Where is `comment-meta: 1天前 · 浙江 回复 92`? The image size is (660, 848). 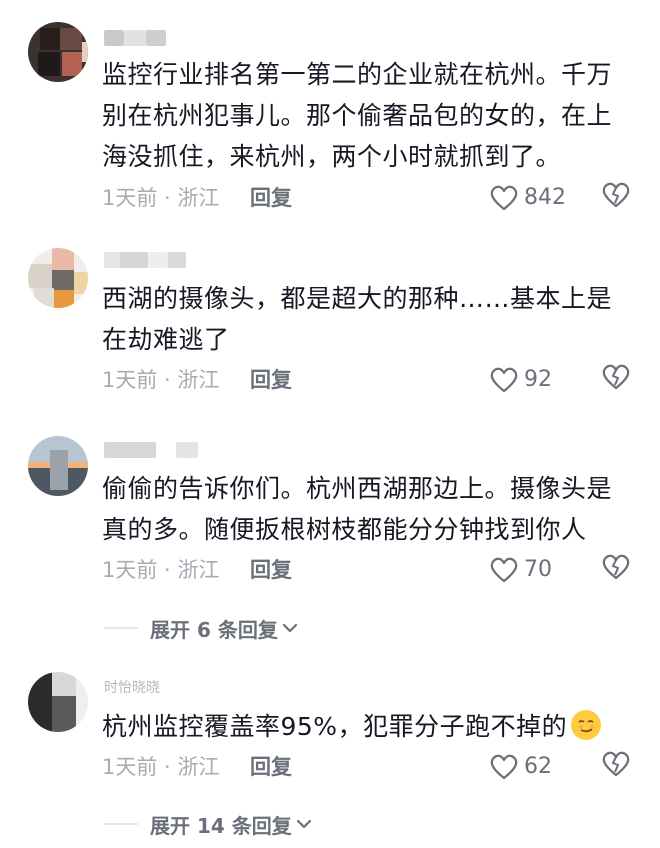 comment-meta: 1天前 · 浙江 回复 92 is located at coordinates (372, 380).